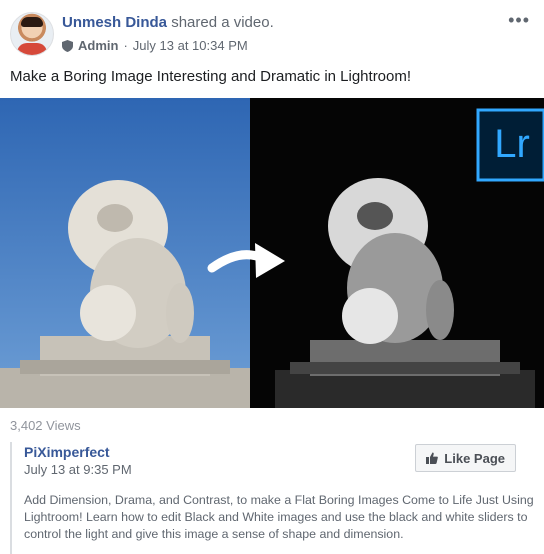 The height and width of the screenshot is (554, 544). Describe the element at coordinates (222, 22) in the screenshot. I see `post-action: shared a video.` at that location.